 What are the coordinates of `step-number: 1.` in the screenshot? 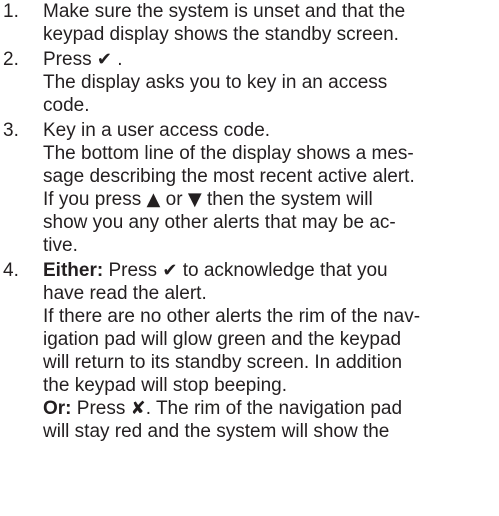 It's located at (11, 11).